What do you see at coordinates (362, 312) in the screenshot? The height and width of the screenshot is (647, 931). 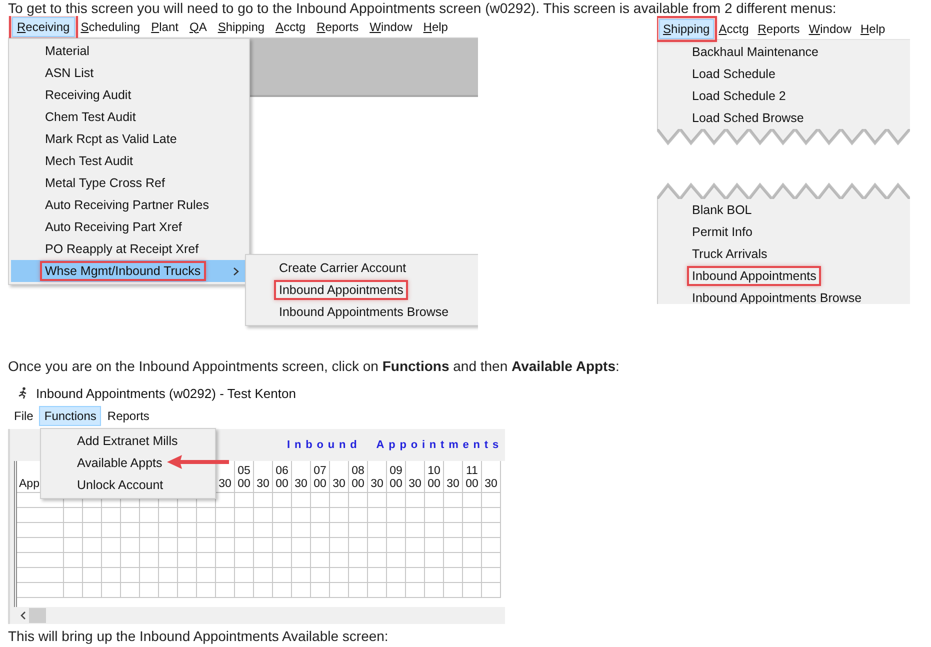 I see `menu-item: Inbound Appointments Browse` at bounding box center [362, 312].